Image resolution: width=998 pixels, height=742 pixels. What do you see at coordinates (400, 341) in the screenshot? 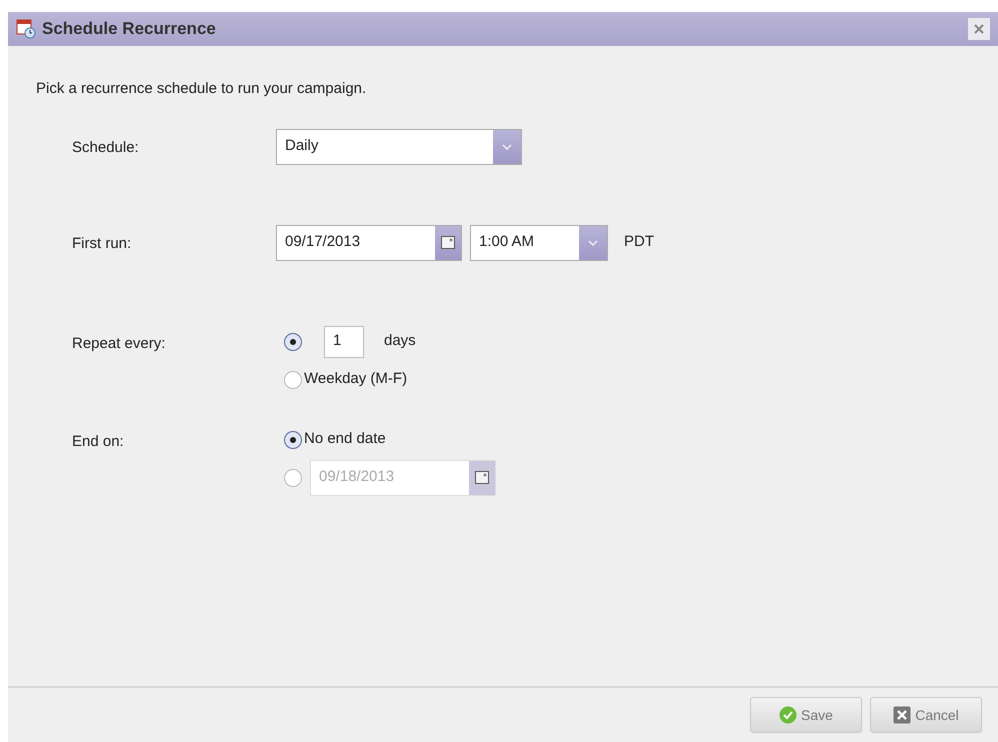
I see `unit-label: days` at bounding box center [400, 341].